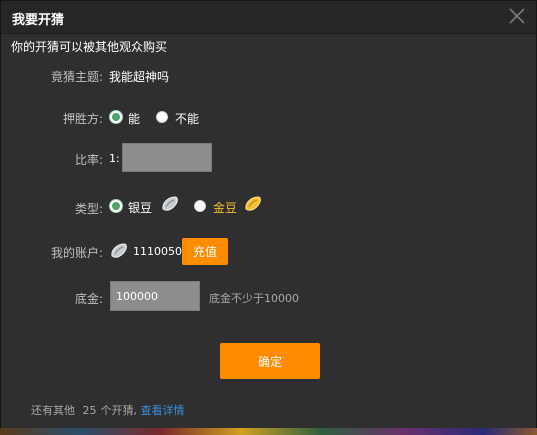 This screenshot has height=435, width=537. What do you see at coordinates (38, 20) in the screenshot?
I see `dialog-title: 我要开猜` at bounding box center [38, 20].